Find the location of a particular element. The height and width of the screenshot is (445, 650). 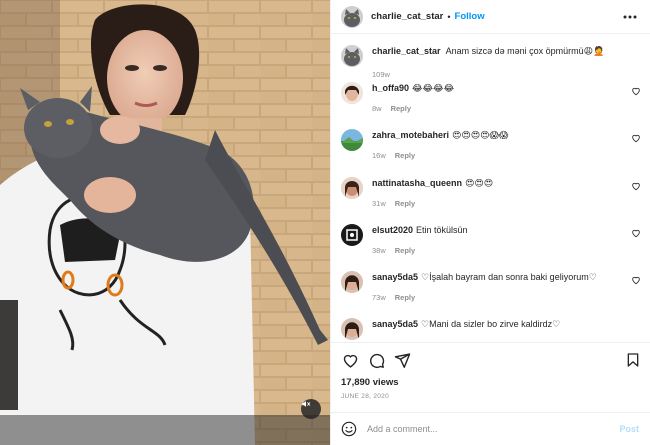

add-comment-bar: Post is located at coordinates (490, 428).